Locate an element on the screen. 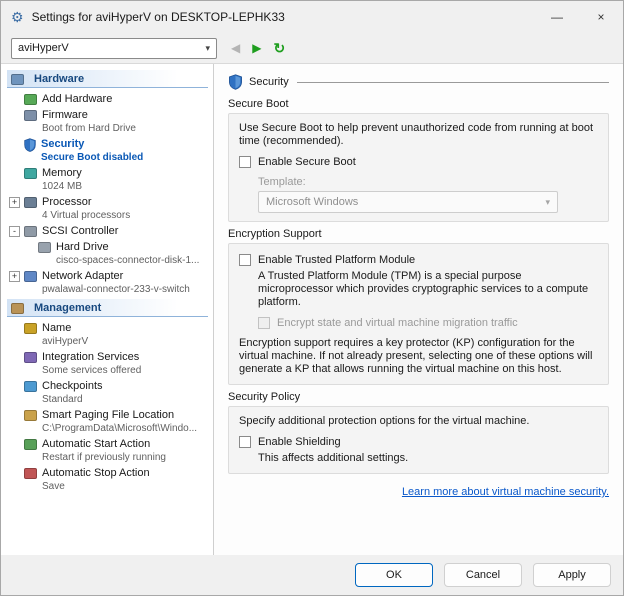 The image size is (624, 596). item-label: Hard Drive is located at coordinates (82, 247).